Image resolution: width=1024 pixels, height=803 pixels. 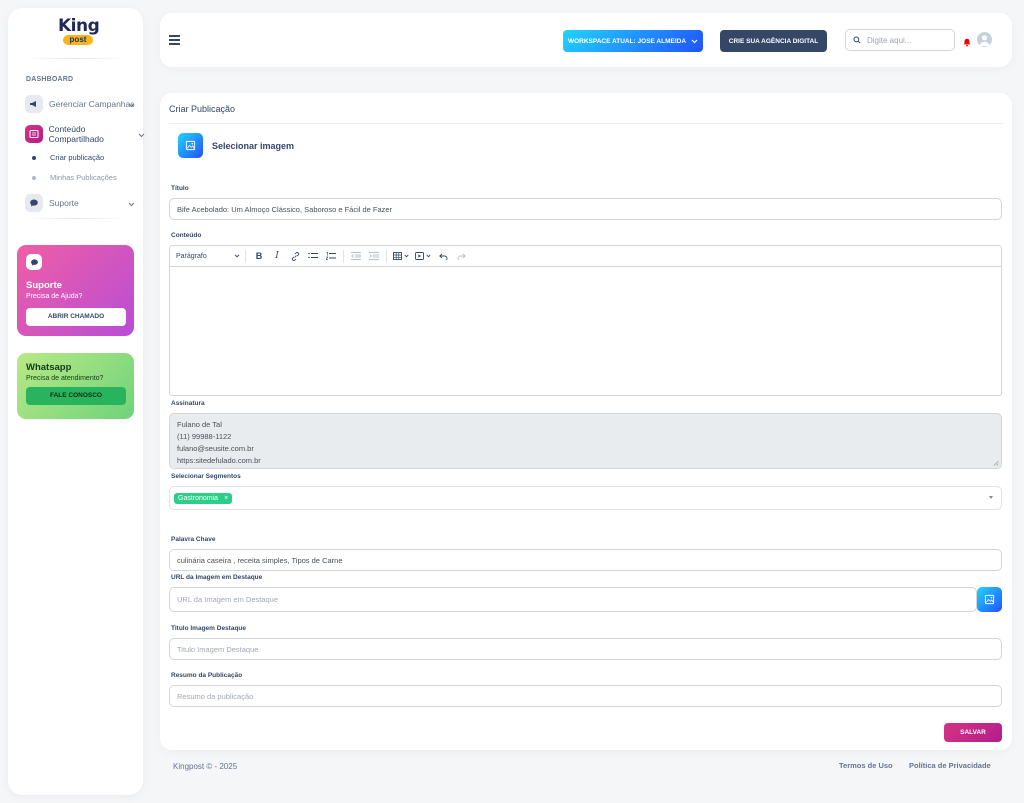 I want to click on segments-select: Gastronomia ×, so click(x=585, y=498).